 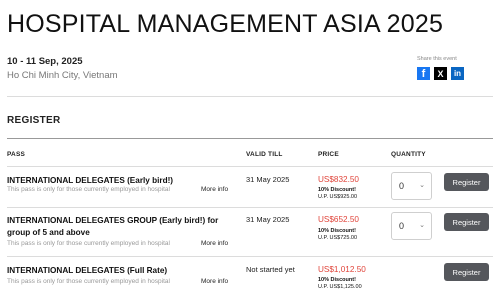 I want to click on share-label: Share this event, so click(x=437, y=59).